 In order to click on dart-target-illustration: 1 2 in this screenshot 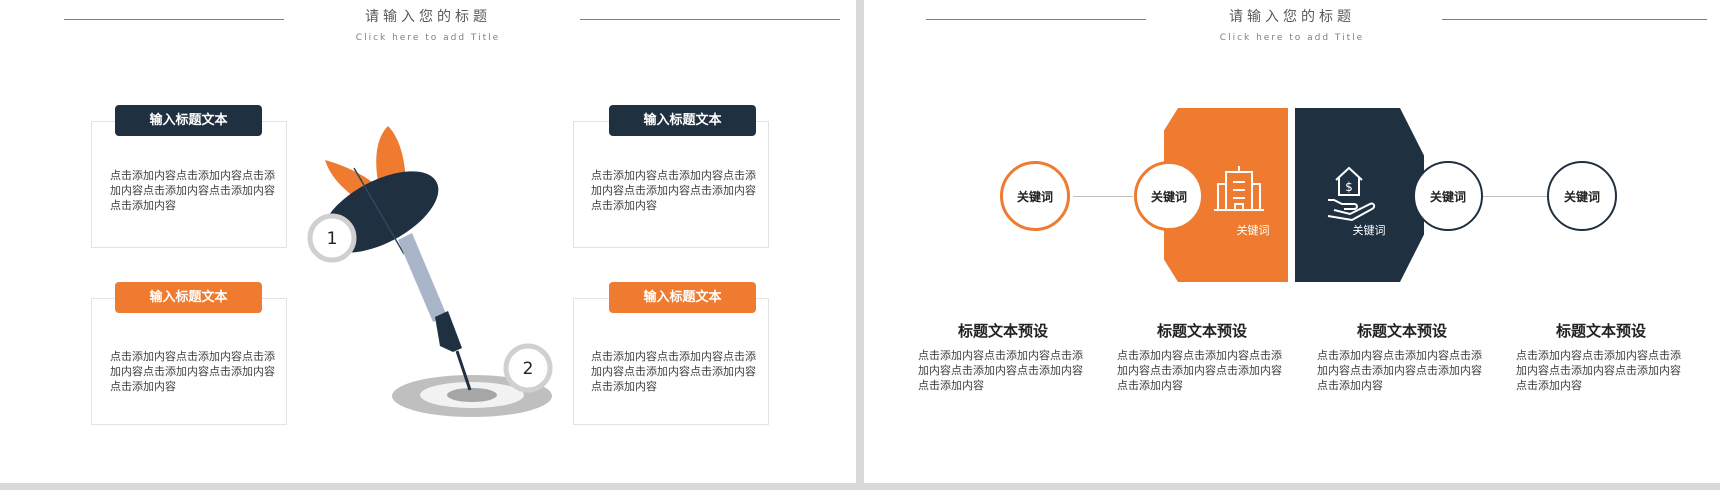, I will do `click(430, 271)`.